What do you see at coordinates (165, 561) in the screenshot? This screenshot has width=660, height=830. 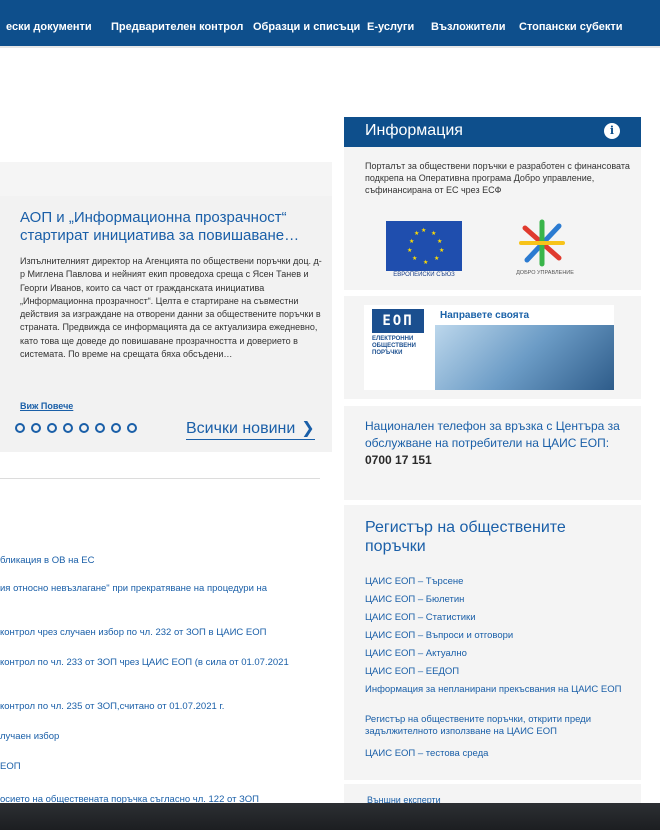 I see `left-link-1: бликация в ОВ на ЕС` at bounding box center [165, 561].